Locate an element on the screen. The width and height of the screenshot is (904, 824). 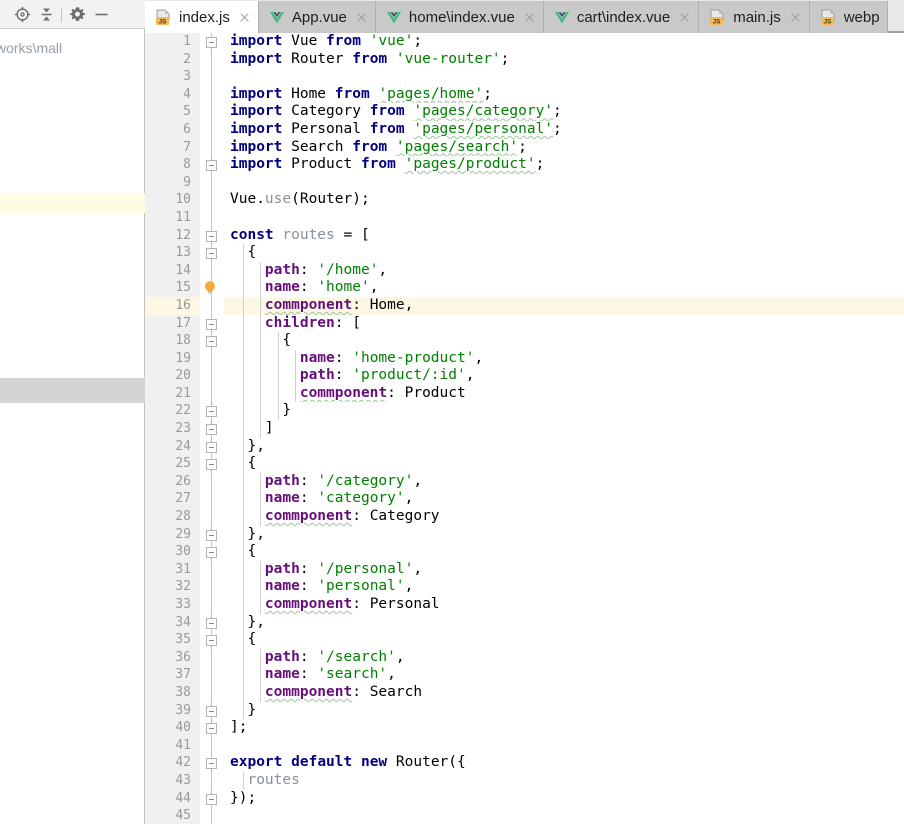
locate-icon is located at coordinates (22, 15).